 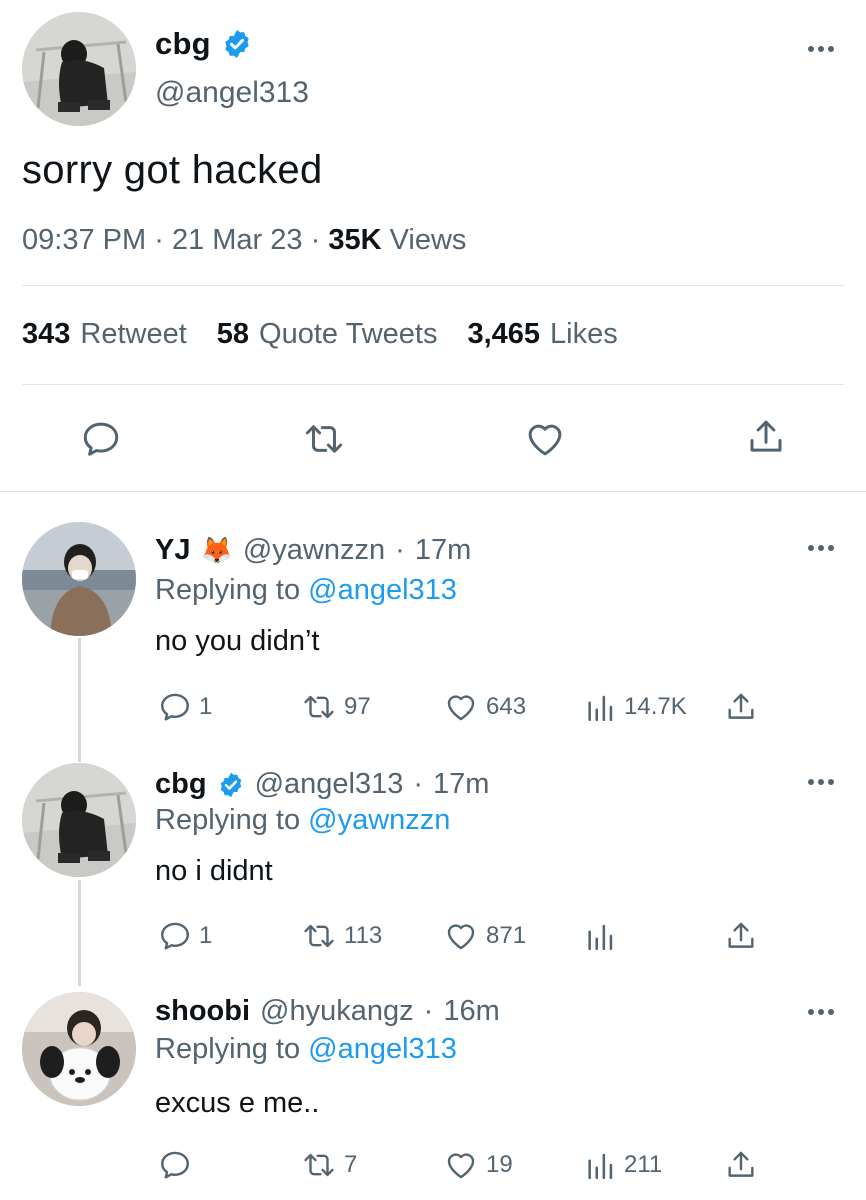 What do you see at coordinates (477, 1165) in the screenshot?
I see `like-action: 19` at bounding box center [477, 1165].